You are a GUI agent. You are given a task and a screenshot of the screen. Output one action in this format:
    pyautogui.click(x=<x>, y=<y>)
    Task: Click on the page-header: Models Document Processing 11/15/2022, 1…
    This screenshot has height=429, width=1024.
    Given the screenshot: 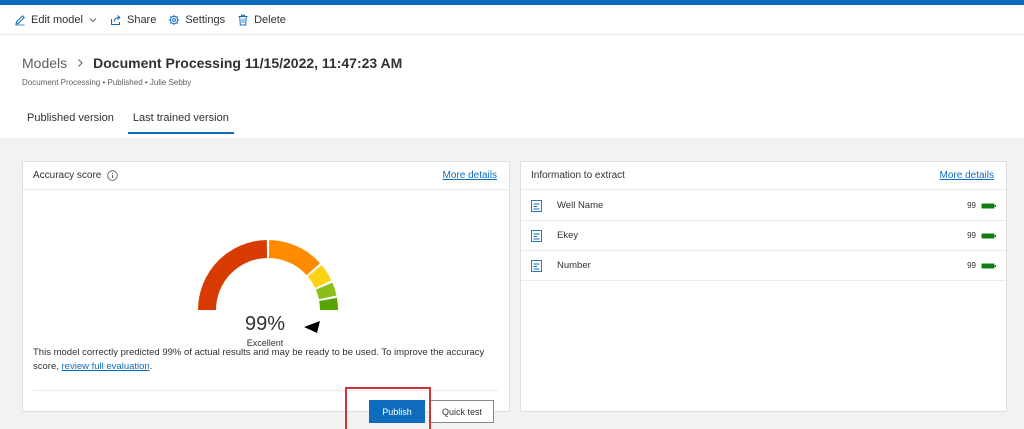 What is the action you would take?
    pyautogui.click(x=212, y=71)
    